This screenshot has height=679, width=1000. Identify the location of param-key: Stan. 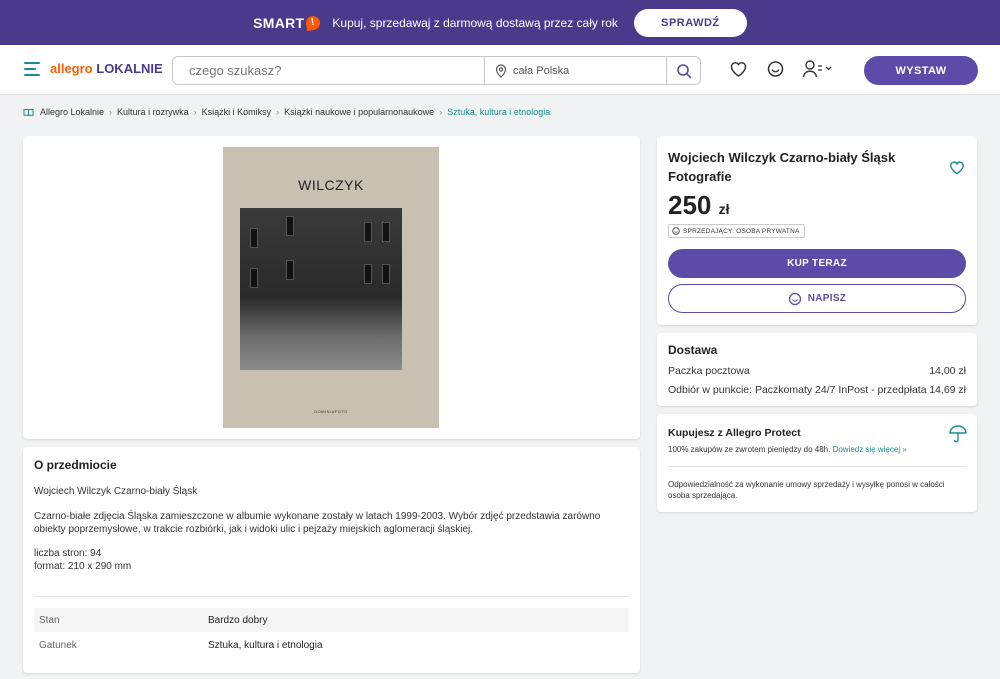
(49, 620).